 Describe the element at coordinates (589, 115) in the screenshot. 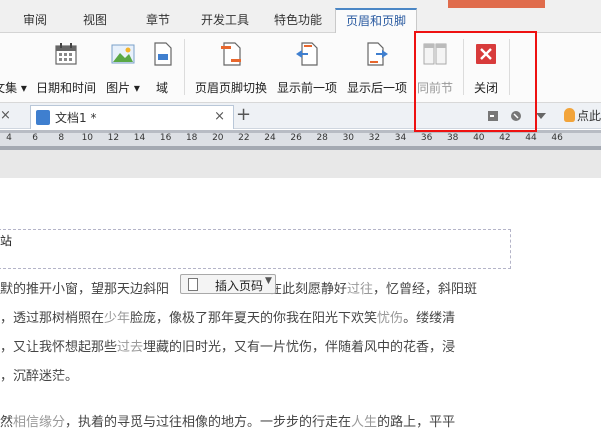

I see `tip-link: 点此` at that location.